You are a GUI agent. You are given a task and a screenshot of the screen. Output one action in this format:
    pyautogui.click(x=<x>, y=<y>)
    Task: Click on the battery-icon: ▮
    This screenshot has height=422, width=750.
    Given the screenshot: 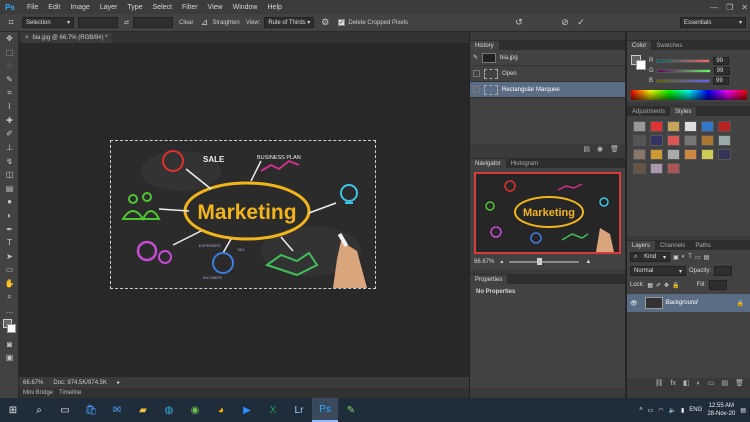 What is the action you would take?
    pyautogui.click(x=682, y=410)
    